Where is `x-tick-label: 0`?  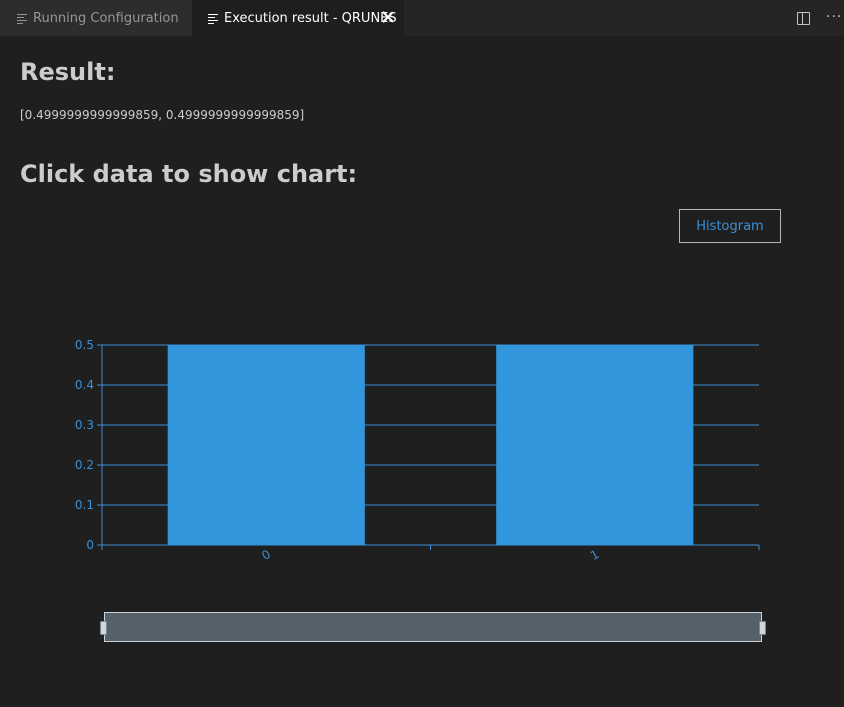
x-tick-label: 0 is located at coordinates (266, 555).